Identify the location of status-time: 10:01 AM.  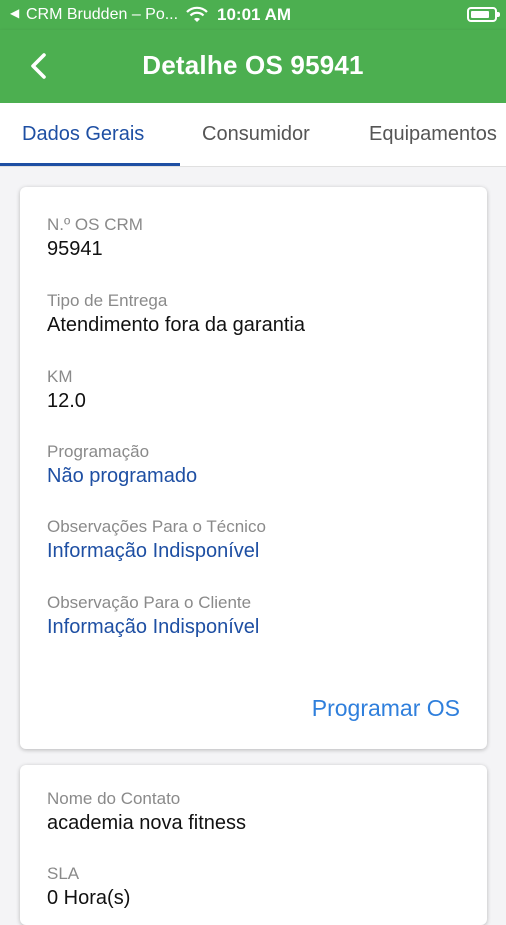
(254, 14).